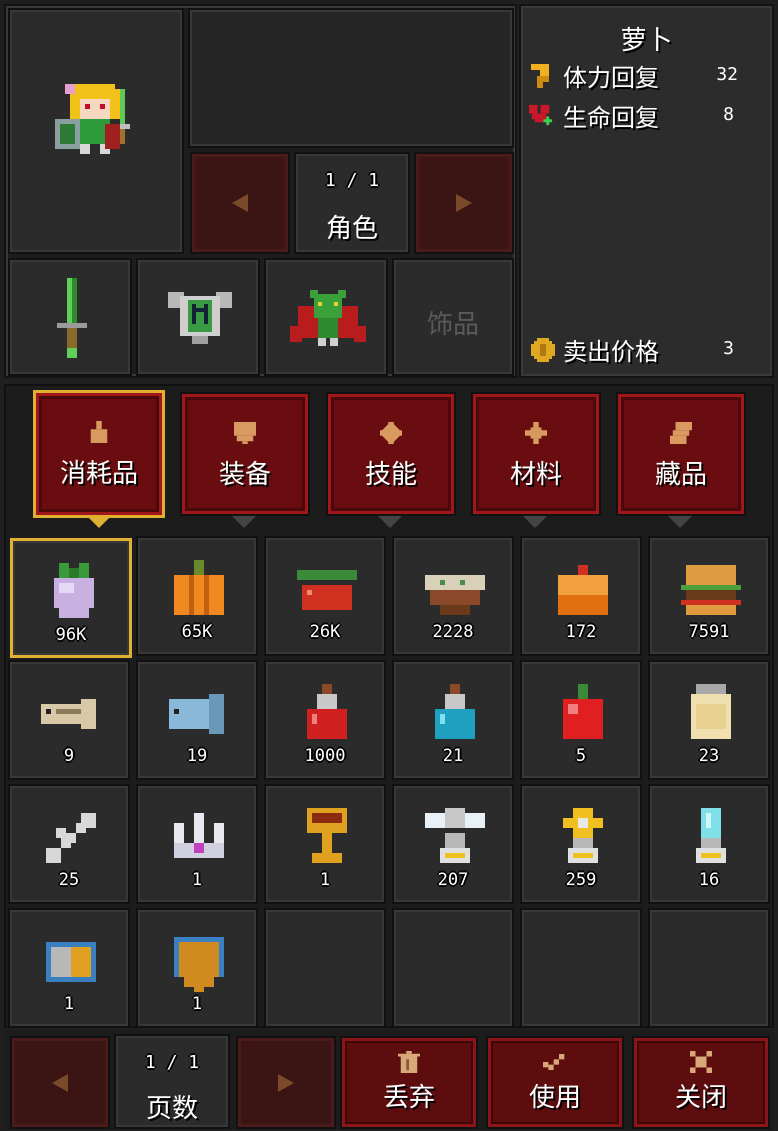  I want to click on potion-icon, so click(99, 432).